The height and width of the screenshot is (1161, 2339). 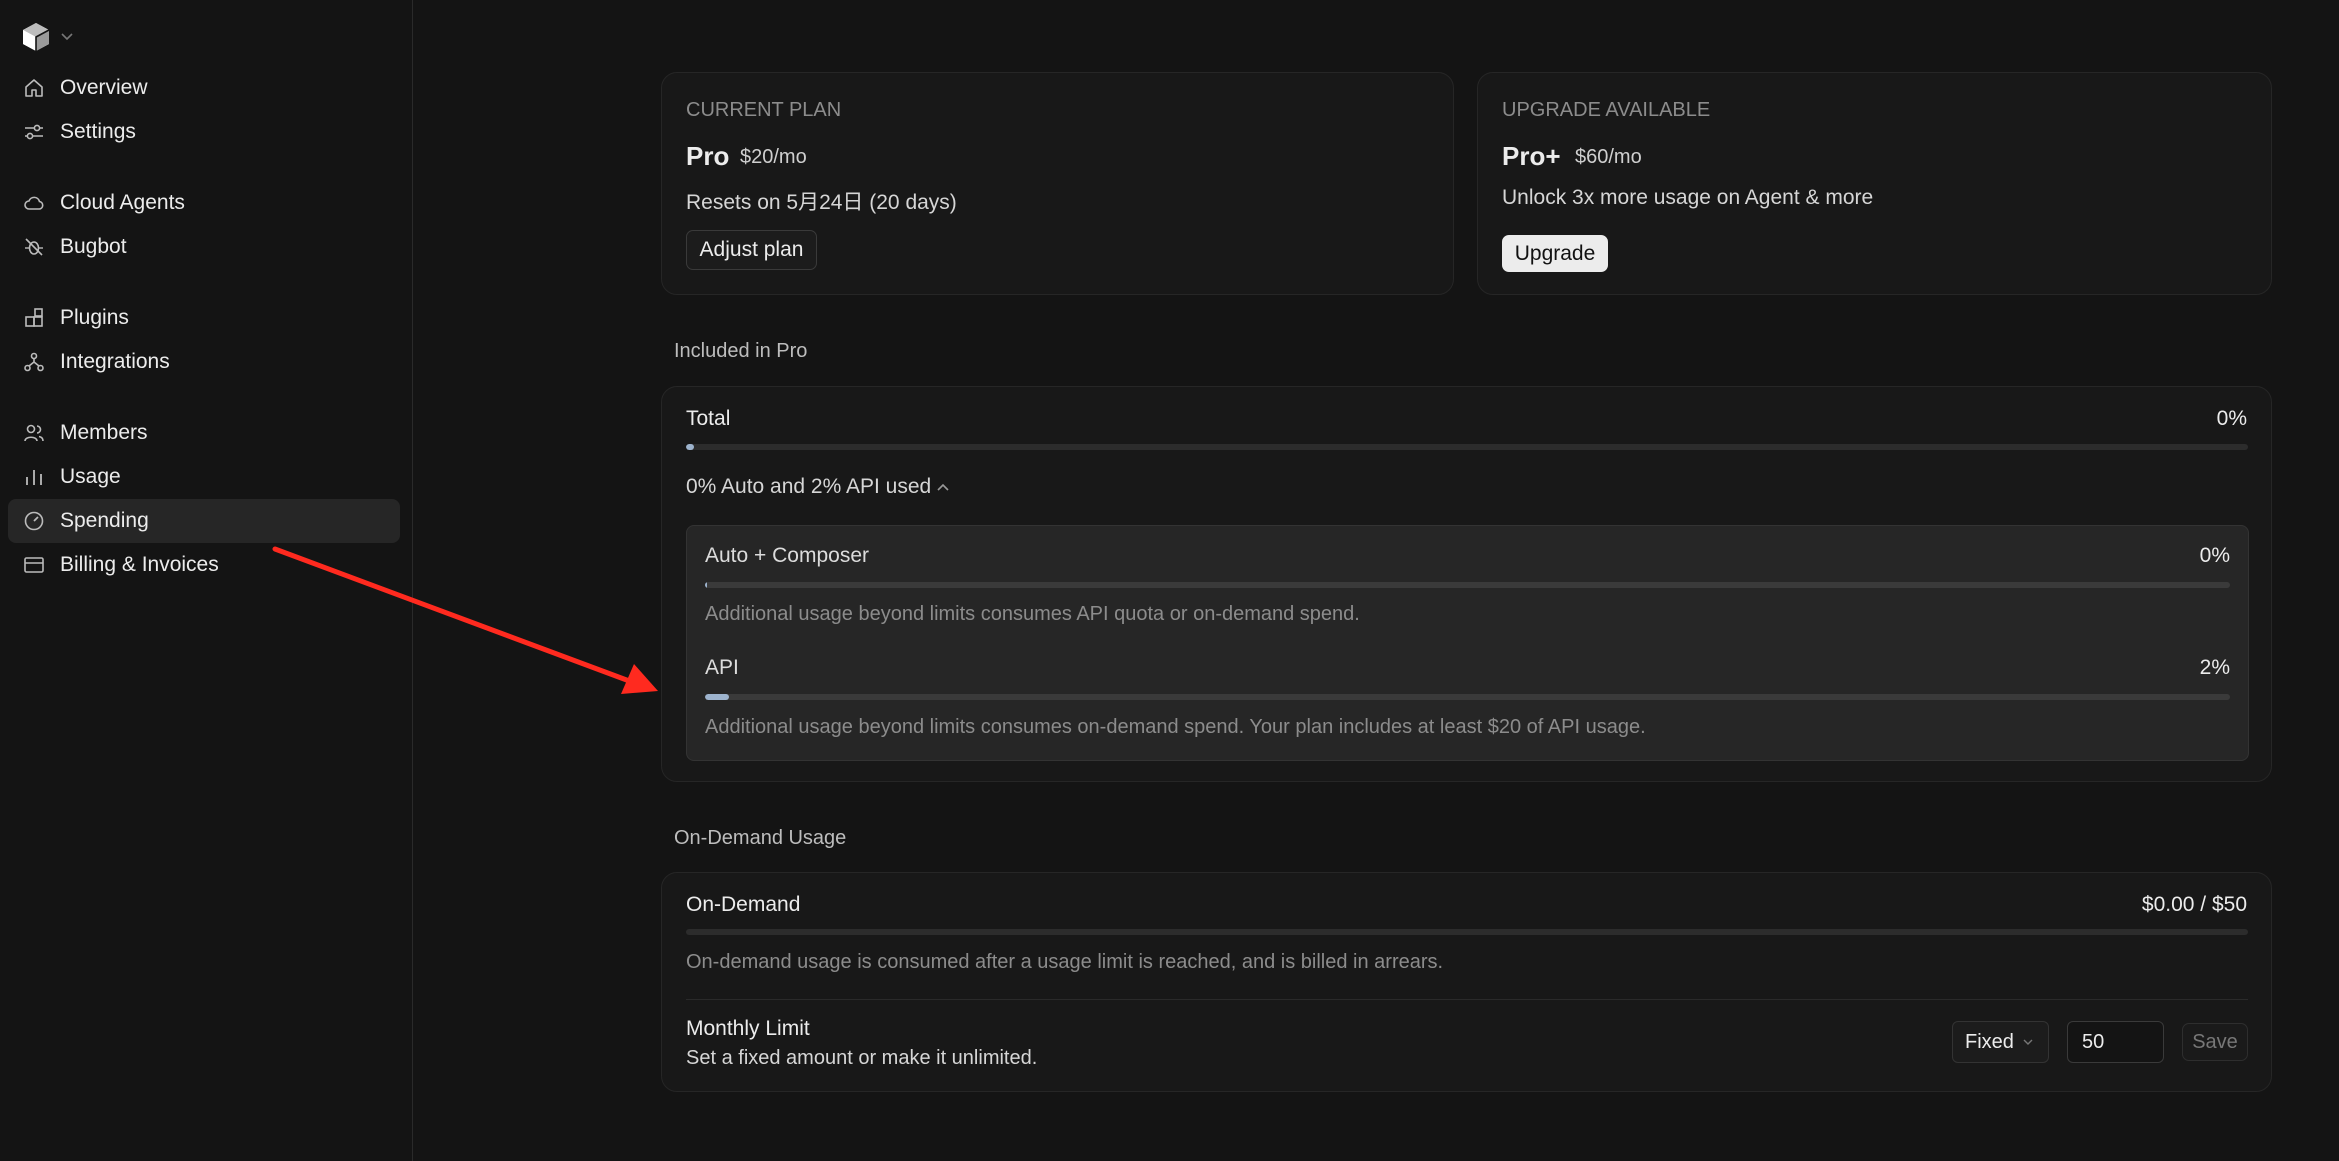 I want to click on annotation-arrow-icon, so click(x=465, y=620).